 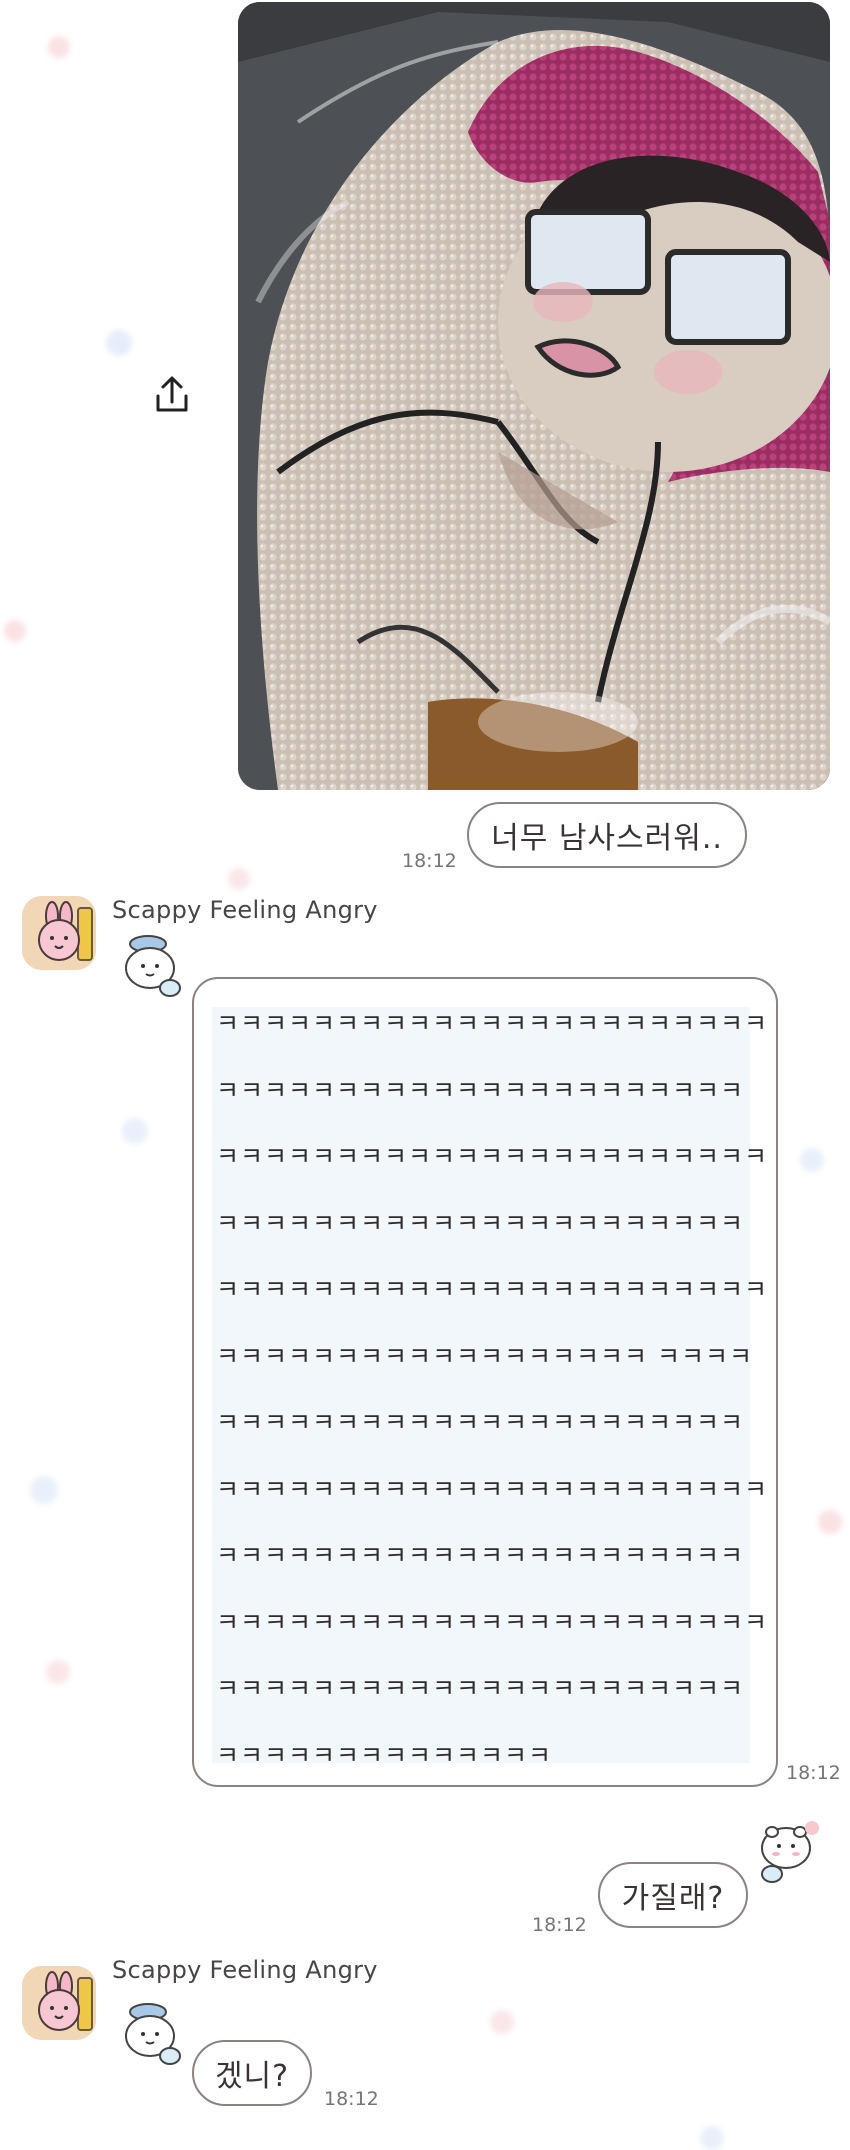 I want to click on message-line: ㅋㅋㅋㅋㅋㅋㅋㅋㅋㅋㅋㅋㅋㅋㅋㅋㅋㅋ ㅋㅋㅋㅋ, so click(x=484, y=1356).